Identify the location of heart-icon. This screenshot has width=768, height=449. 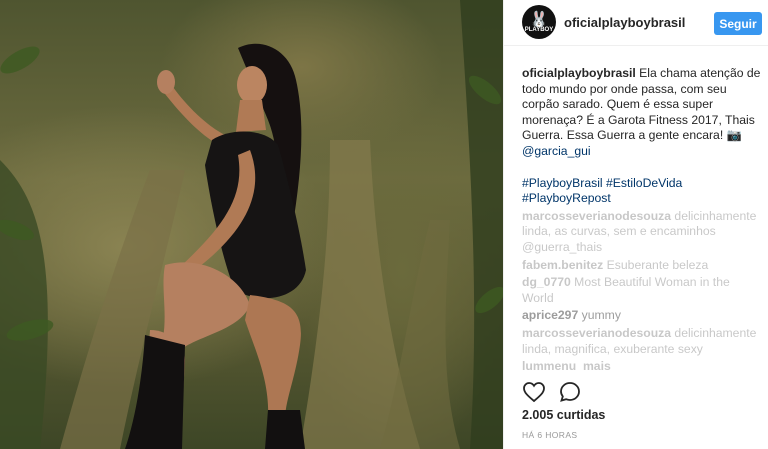
(534, 392).